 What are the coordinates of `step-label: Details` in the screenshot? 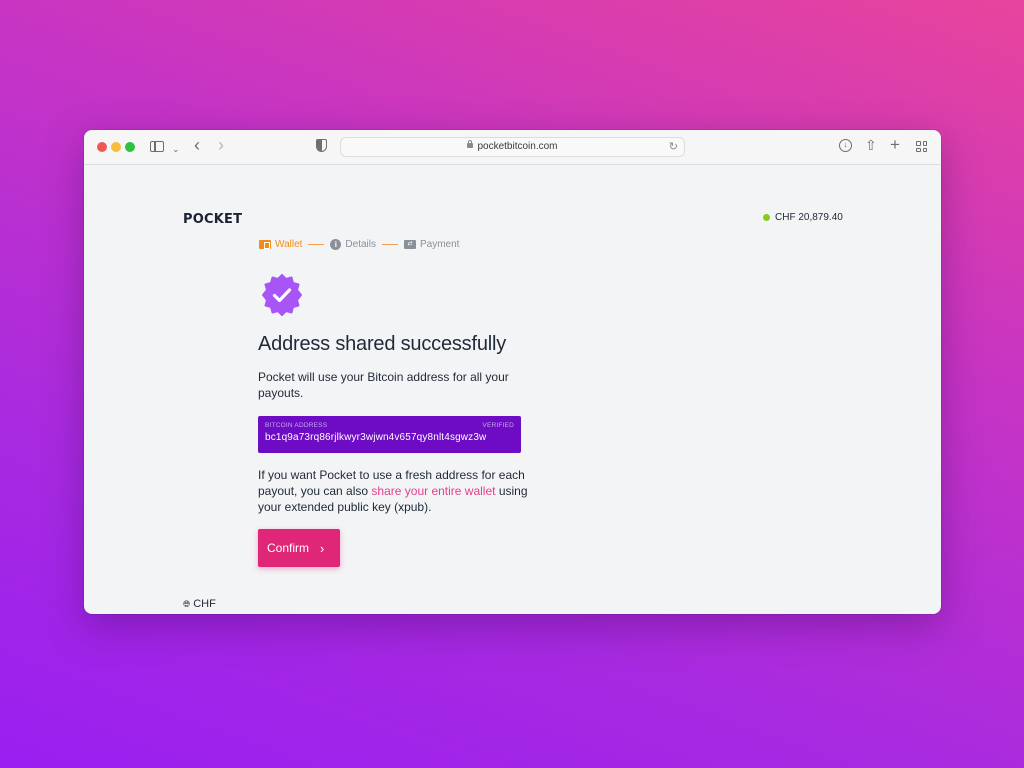 It's located at (360, 244).